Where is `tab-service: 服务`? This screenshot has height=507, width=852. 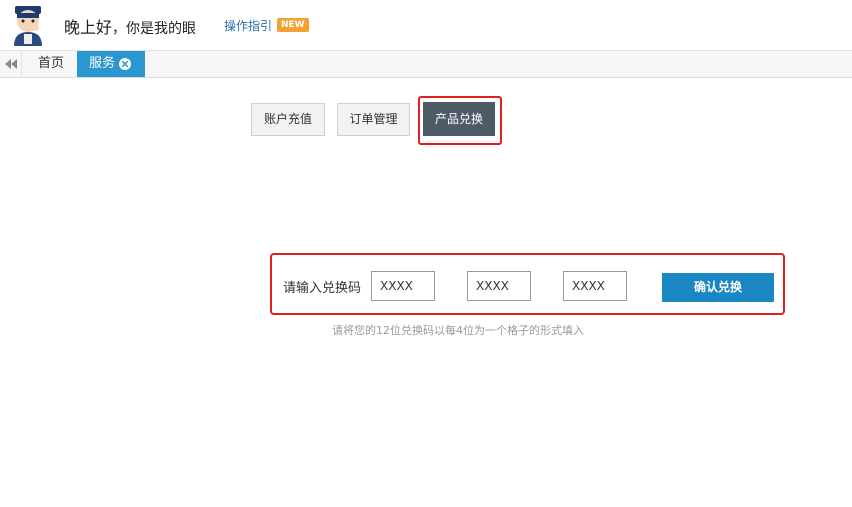 tab-service: 服务 is located at coordinates (111, 64).